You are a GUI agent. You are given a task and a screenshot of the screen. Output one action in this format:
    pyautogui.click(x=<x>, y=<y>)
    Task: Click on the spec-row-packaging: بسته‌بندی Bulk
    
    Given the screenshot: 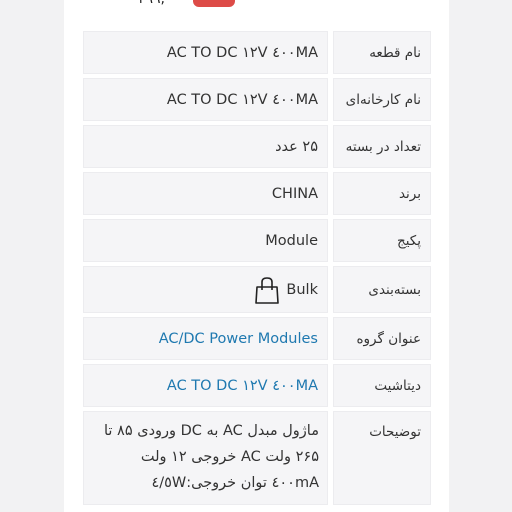 What is the action you would take?
    pyautogui.click(x=256, y=289)
    